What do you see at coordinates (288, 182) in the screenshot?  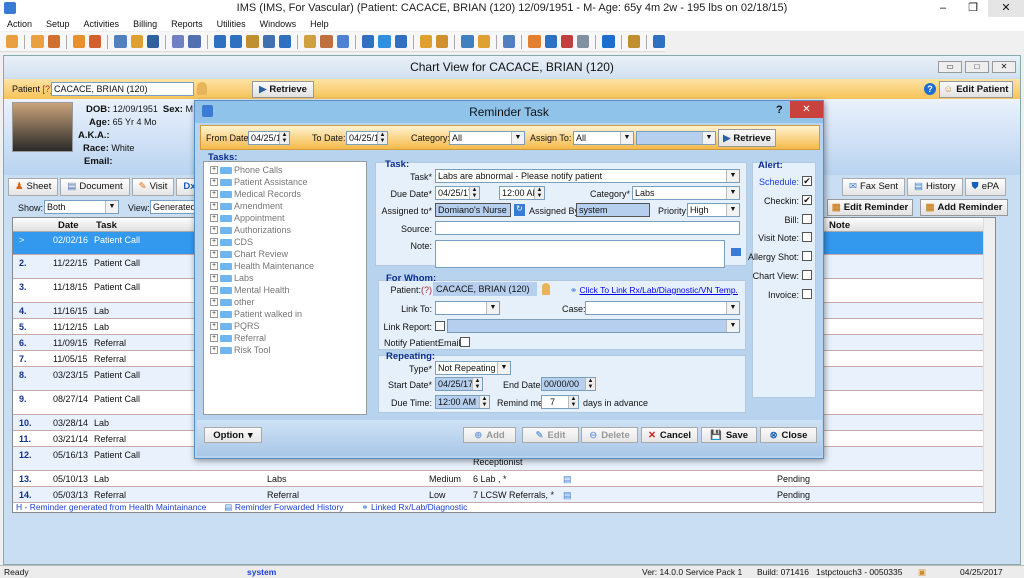 I see `tree-node: + Patient Assistance` at bounding box center [288, 182].